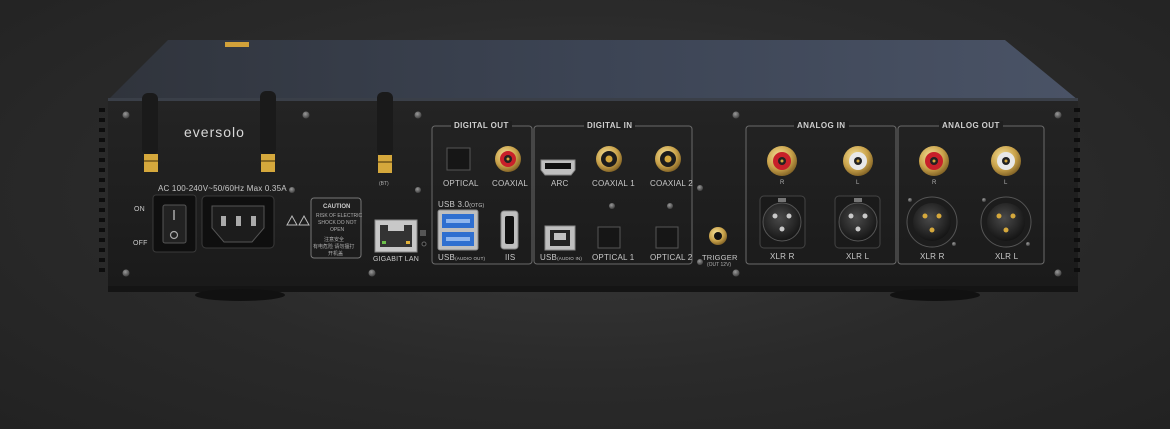  I want to click on analog-out-xlr-l-label: XLR L, so click(1007, 256).